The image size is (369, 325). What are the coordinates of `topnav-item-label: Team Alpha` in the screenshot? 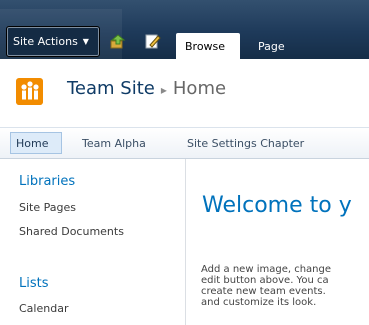 It's located at (114, 143).